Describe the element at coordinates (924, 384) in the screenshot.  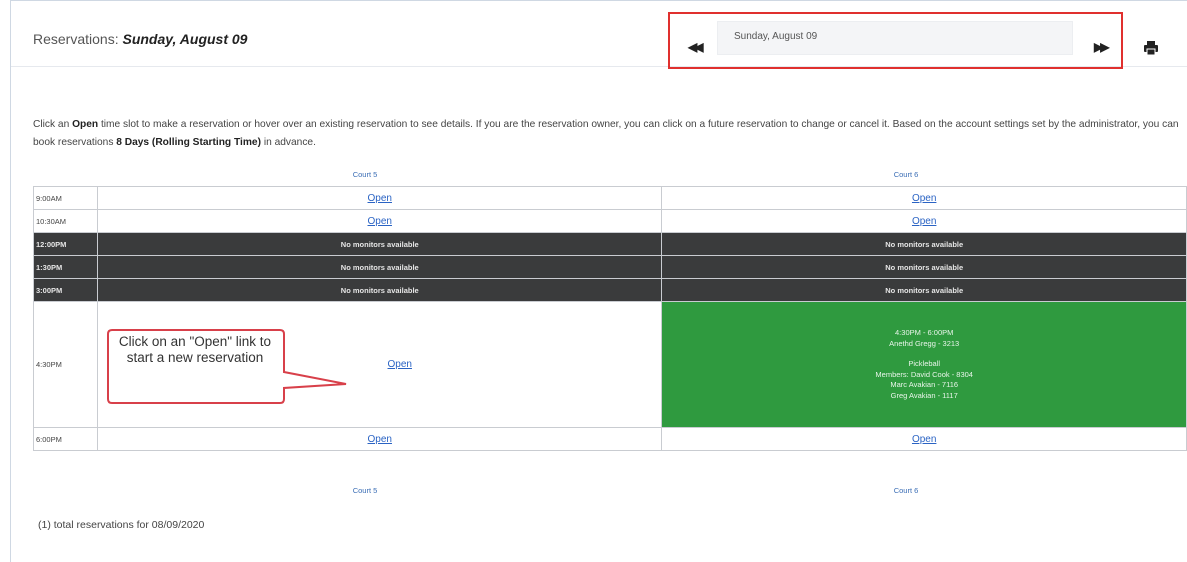
I see `reservation-member: Marc Avakian - 7116` at that location.